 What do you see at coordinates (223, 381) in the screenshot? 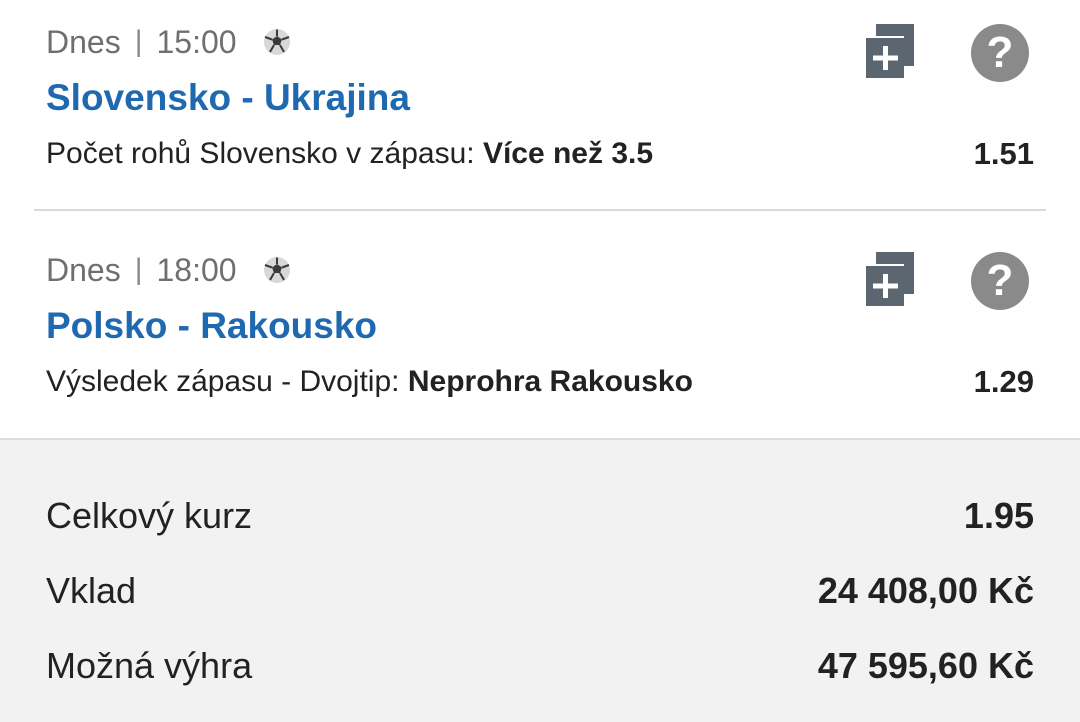
I see `market-name: Výsledek zápasu - Dvojtip:` at bounding box center [223, 381].